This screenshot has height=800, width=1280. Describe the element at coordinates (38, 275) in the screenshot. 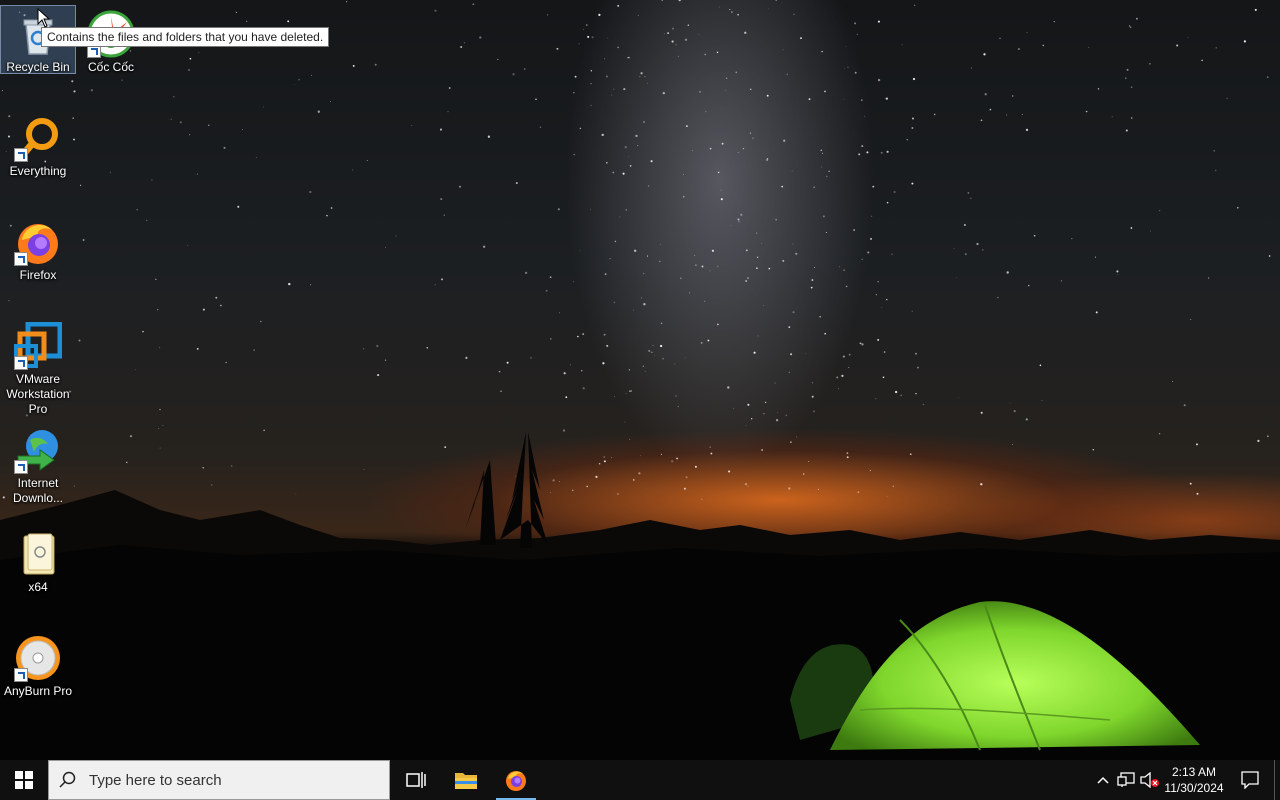

I see `desktop-icon-label: Firefox` at that location.